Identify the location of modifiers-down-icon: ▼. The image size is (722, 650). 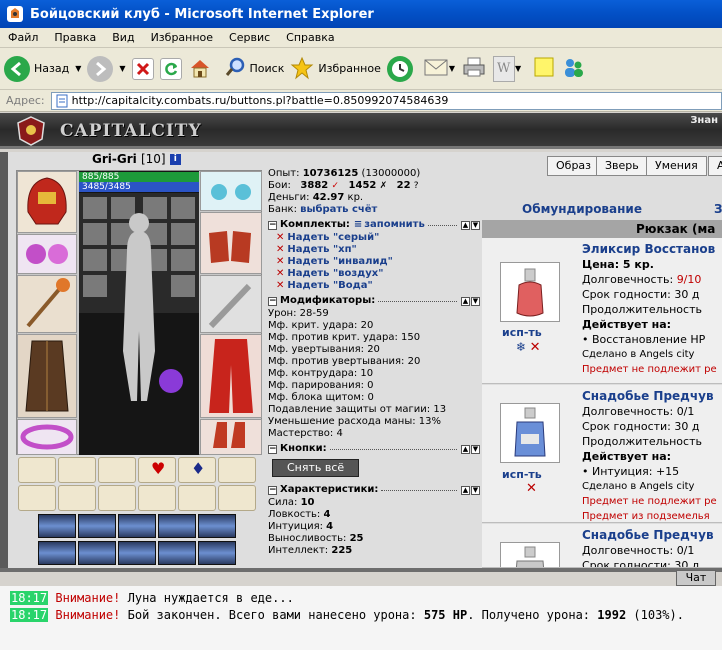
(475, 301).